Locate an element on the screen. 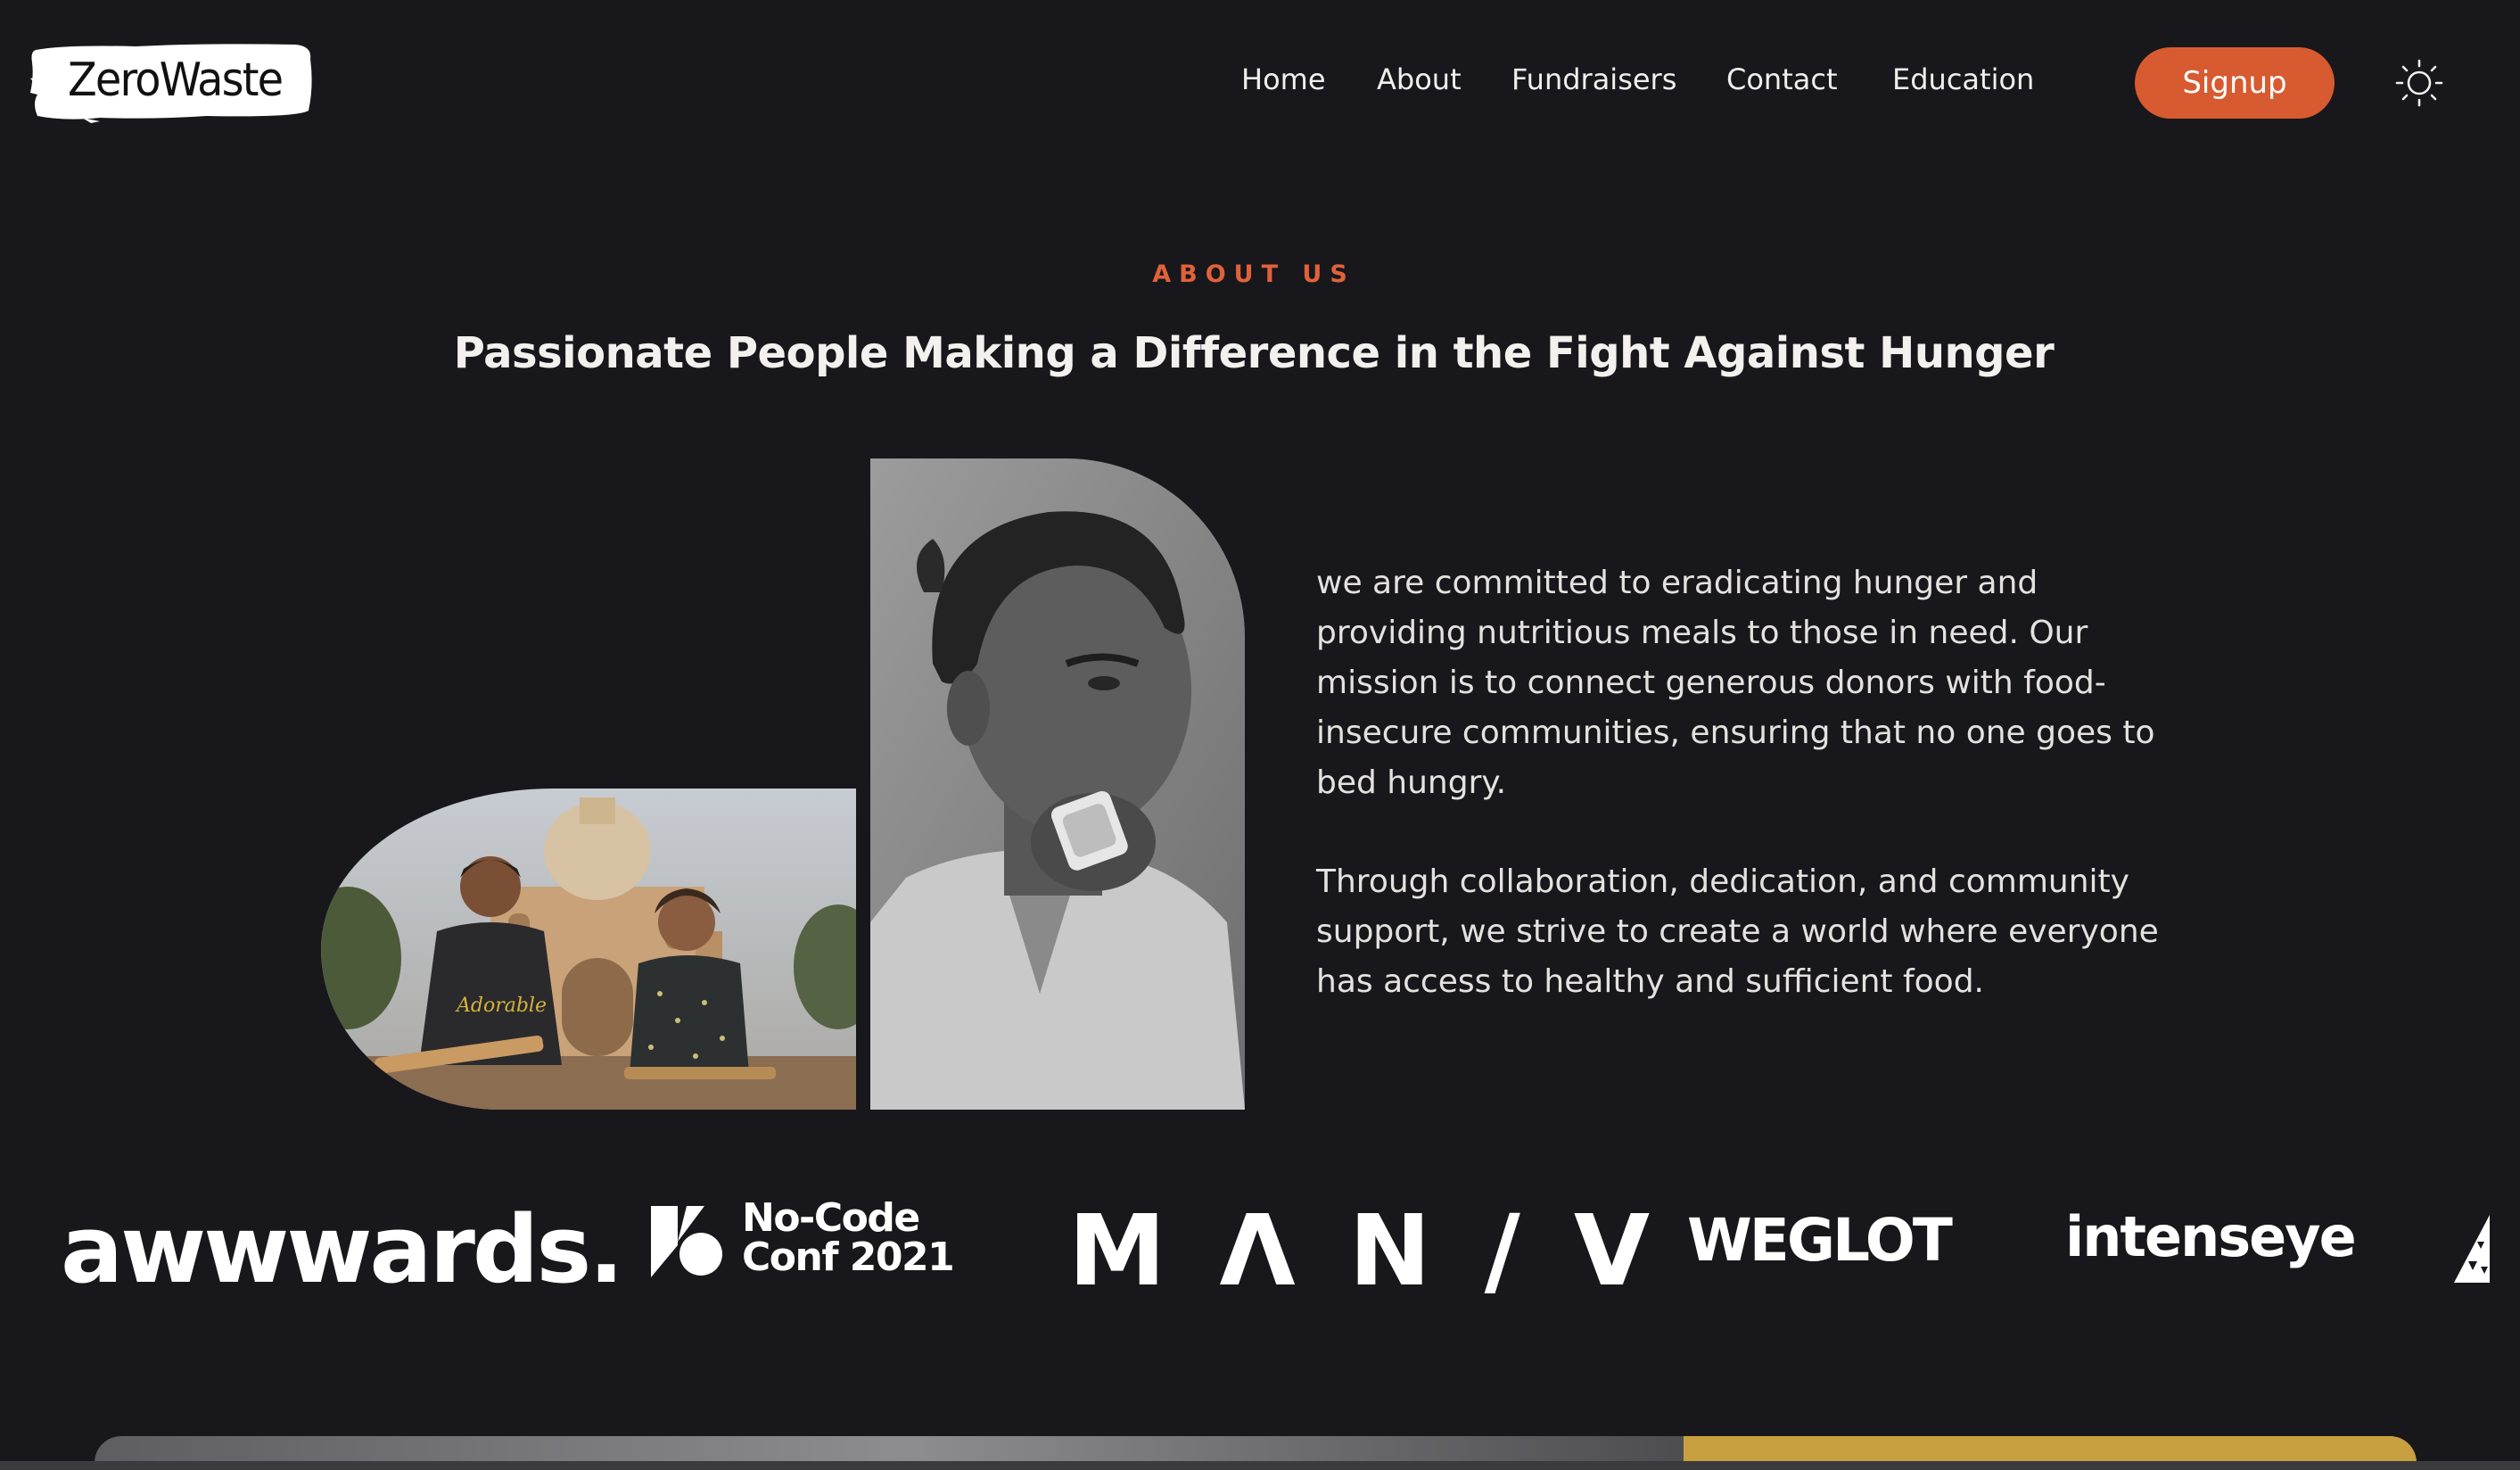  svg-text: Adorable is located at coordinates (501, 1006).